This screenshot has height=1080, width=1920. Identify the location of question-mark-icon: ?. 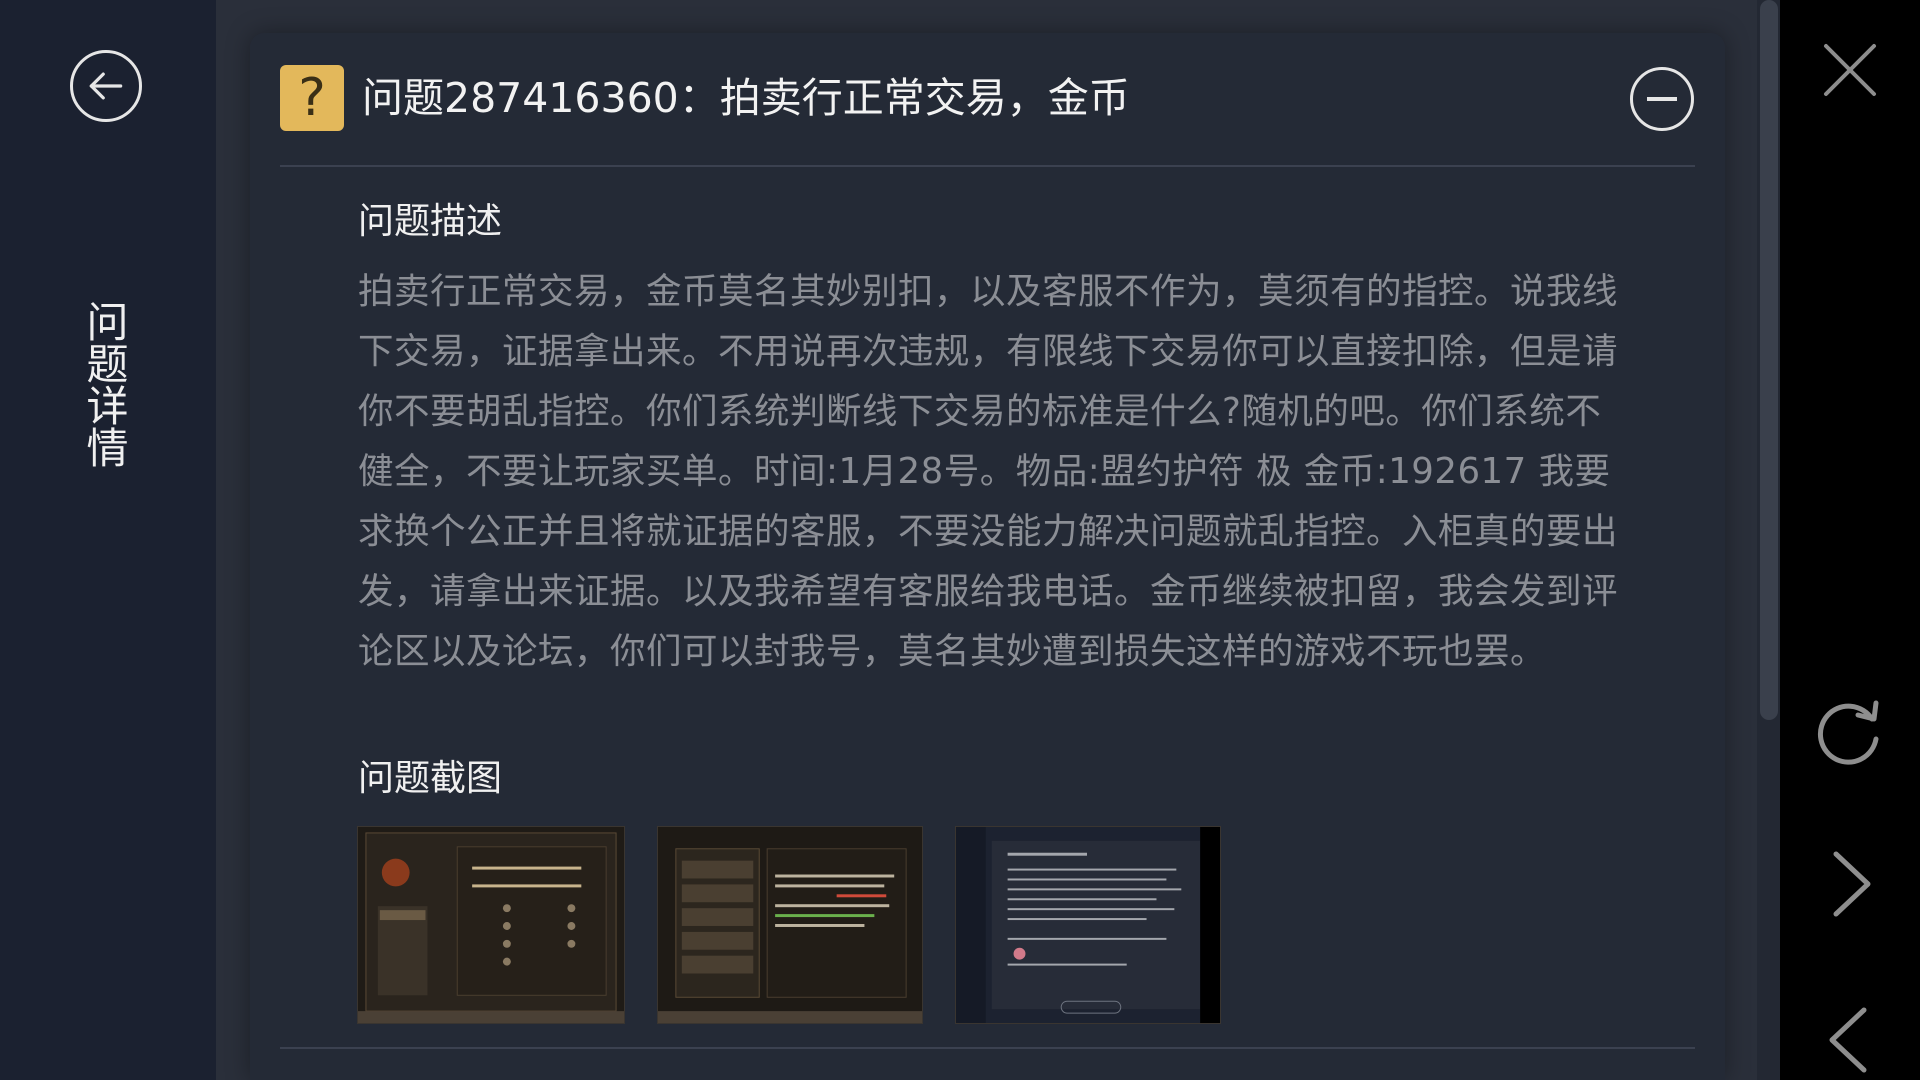
(312, 98).